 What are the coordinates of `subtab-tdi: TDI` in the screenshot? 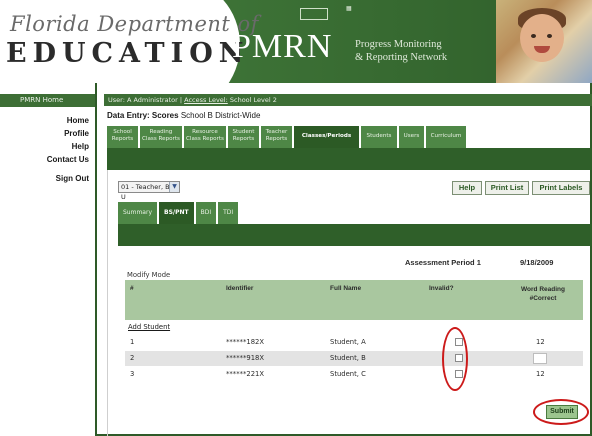 It's located at (228, 213).